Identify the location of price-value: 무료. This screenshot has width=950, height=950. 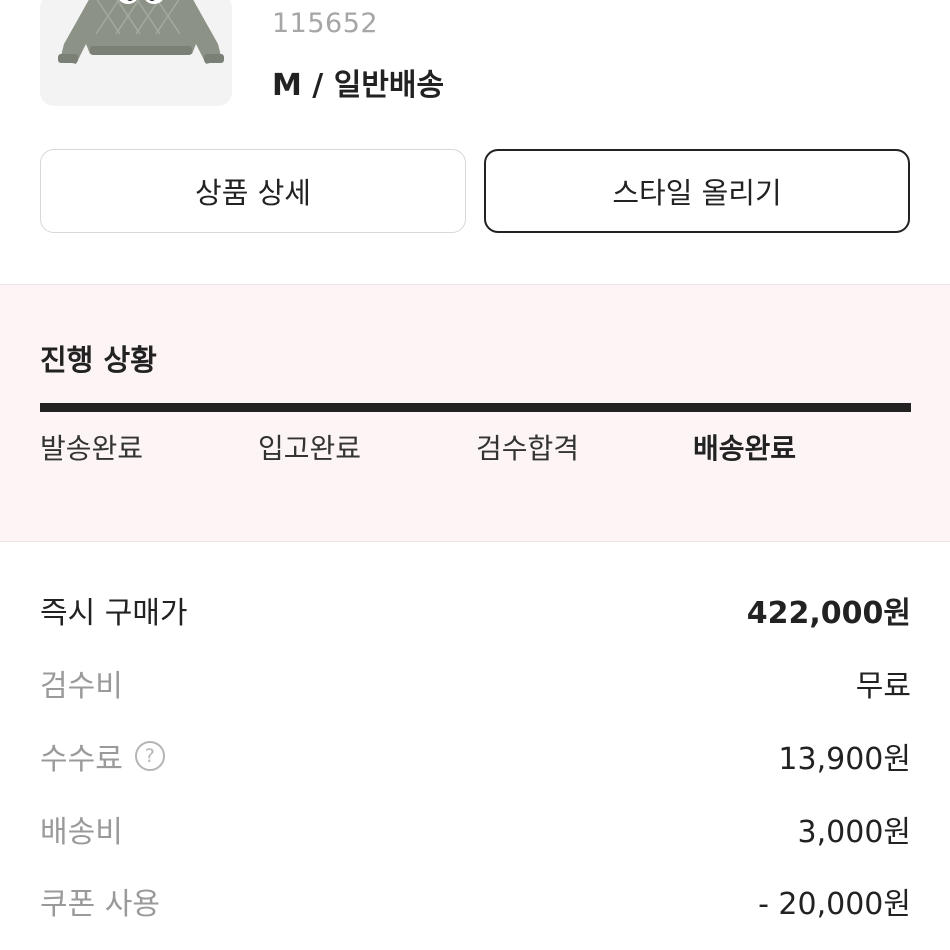
(883, 686).